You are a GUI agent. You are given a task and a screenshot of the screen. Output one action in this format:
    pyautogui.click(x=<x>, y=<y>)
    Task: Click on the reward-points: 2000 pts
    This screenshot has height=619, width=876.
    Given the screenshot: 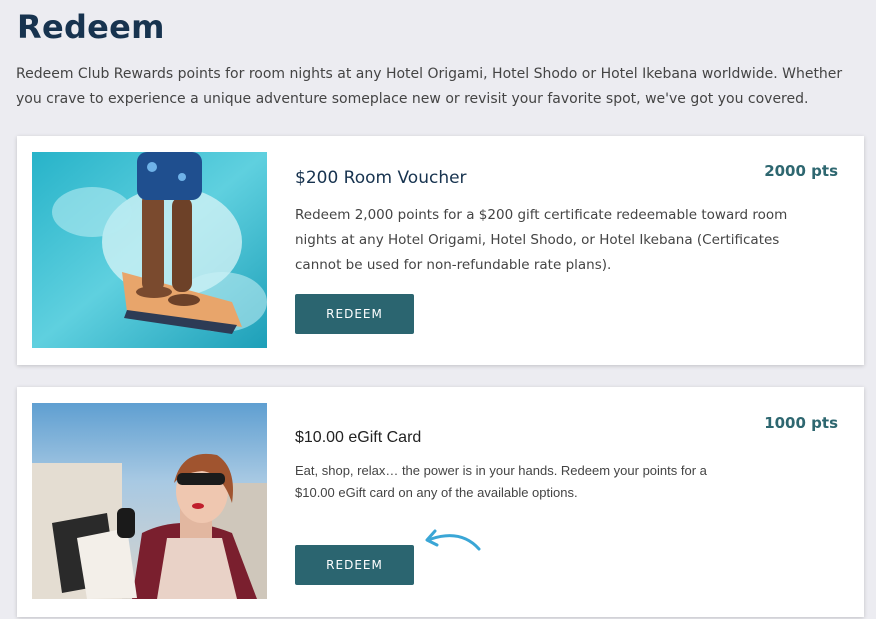 What is the action you would take?
    pyautogui.click(x=801, y=171)
    